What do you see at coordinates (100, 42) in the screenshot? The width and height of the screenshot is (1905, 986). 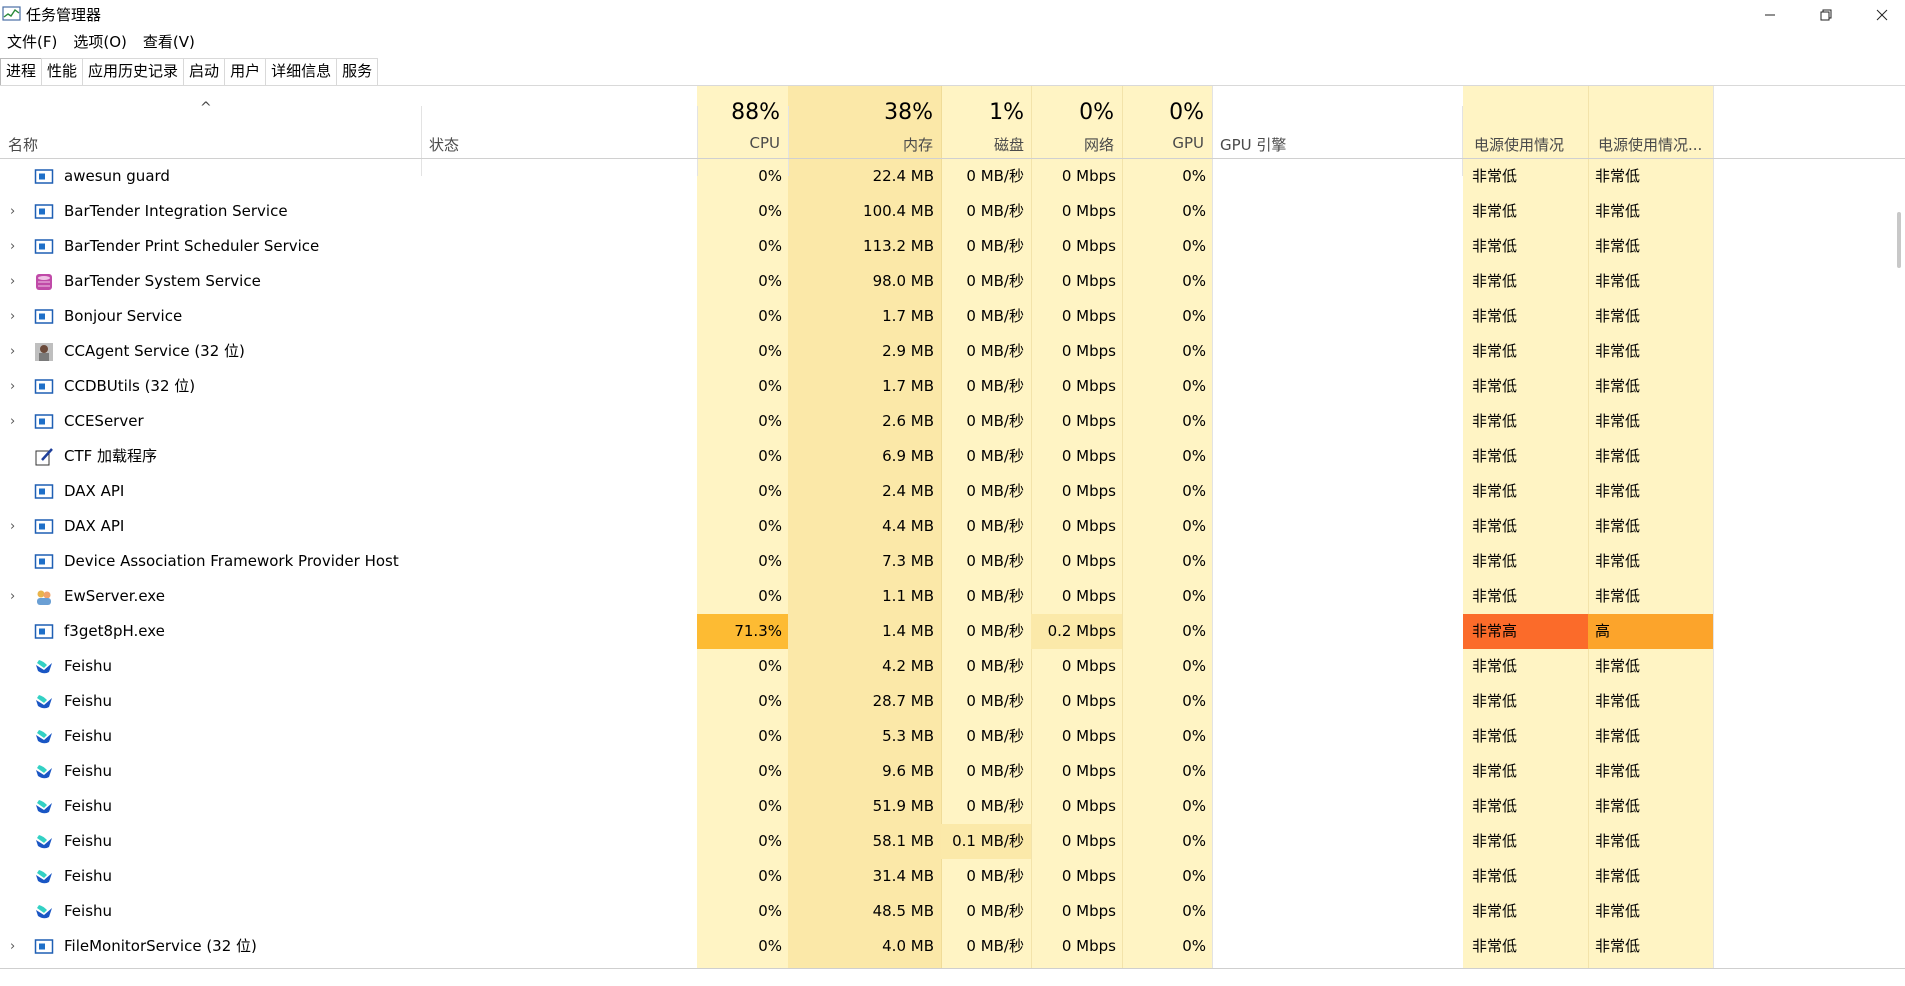 I see `menu-options: 选项(O)` at bounding box center [100, 42].